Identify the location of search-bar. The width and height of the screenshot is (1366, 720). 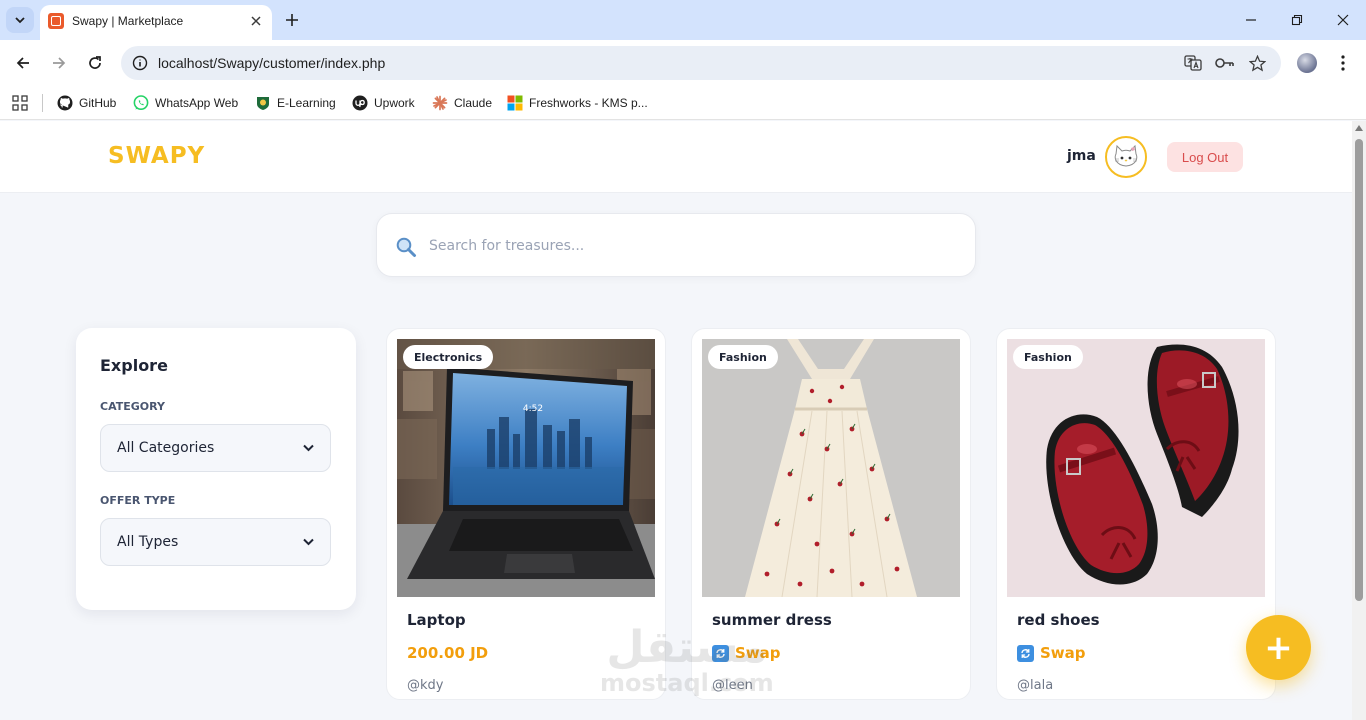
(676, 245).